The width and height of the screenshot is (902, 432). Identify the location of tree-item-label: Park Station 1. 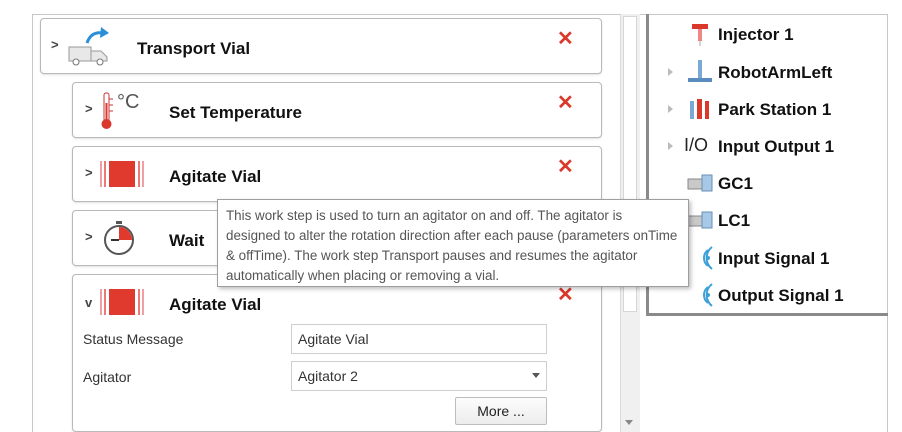
(775, 109).